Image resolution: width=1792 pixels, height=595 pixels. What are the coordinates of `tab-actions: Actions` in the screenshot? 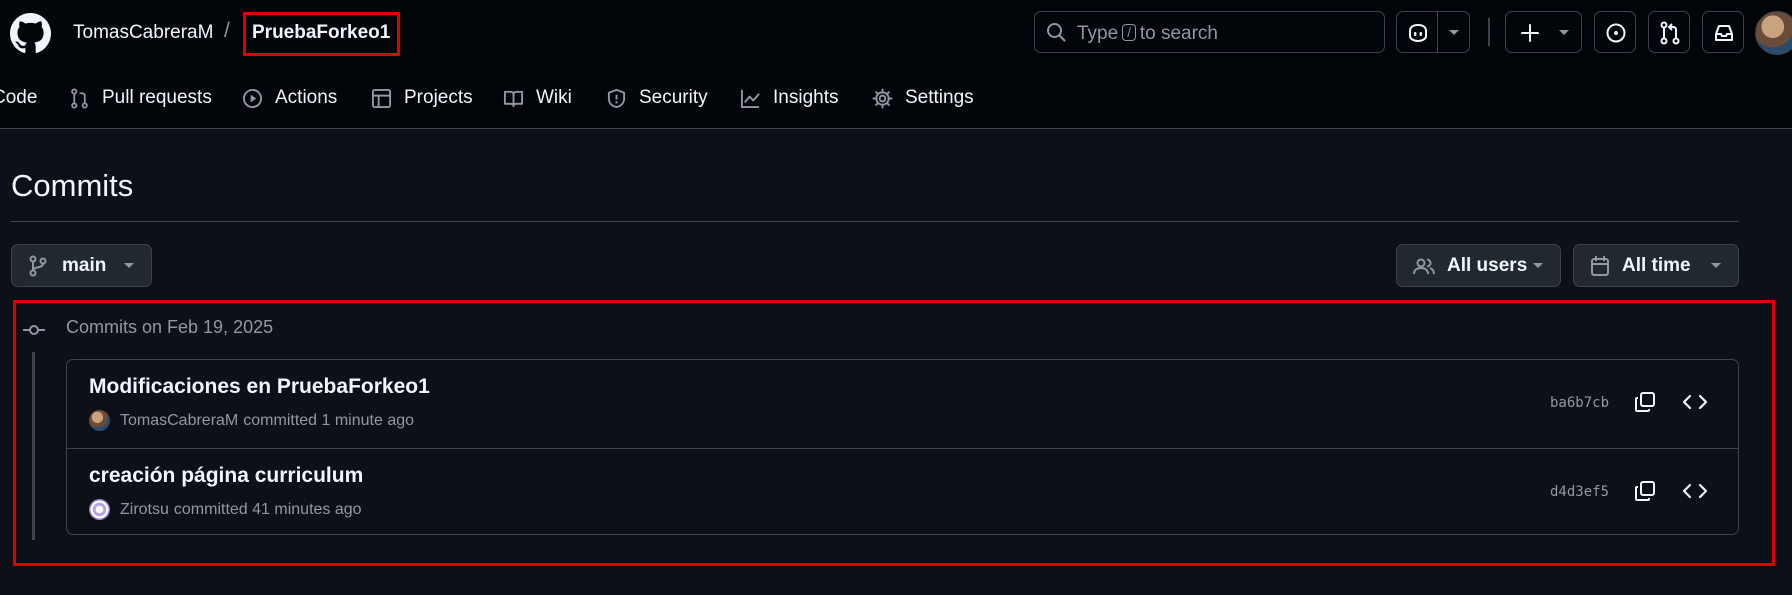 It's located at (289, 98).